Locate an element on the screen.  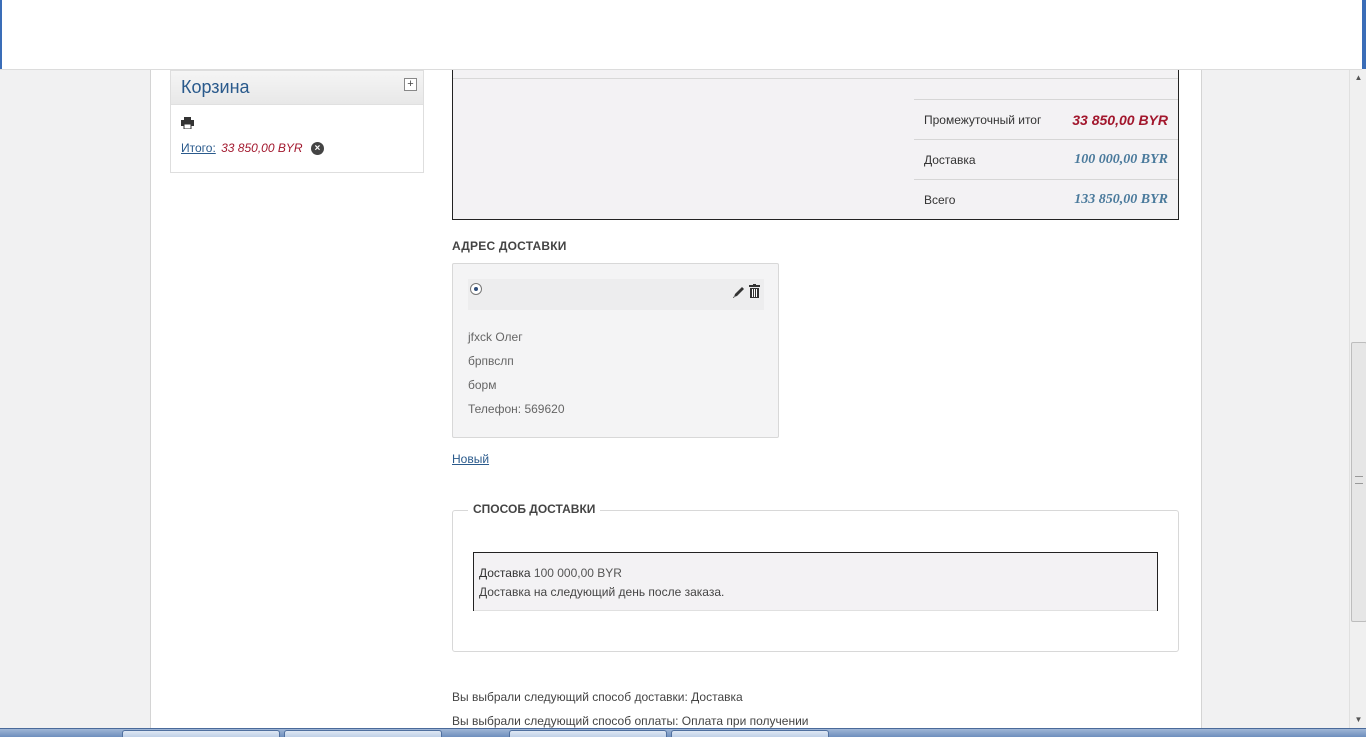
cart-module-title: Корзина is located at coordinates (215, 87).